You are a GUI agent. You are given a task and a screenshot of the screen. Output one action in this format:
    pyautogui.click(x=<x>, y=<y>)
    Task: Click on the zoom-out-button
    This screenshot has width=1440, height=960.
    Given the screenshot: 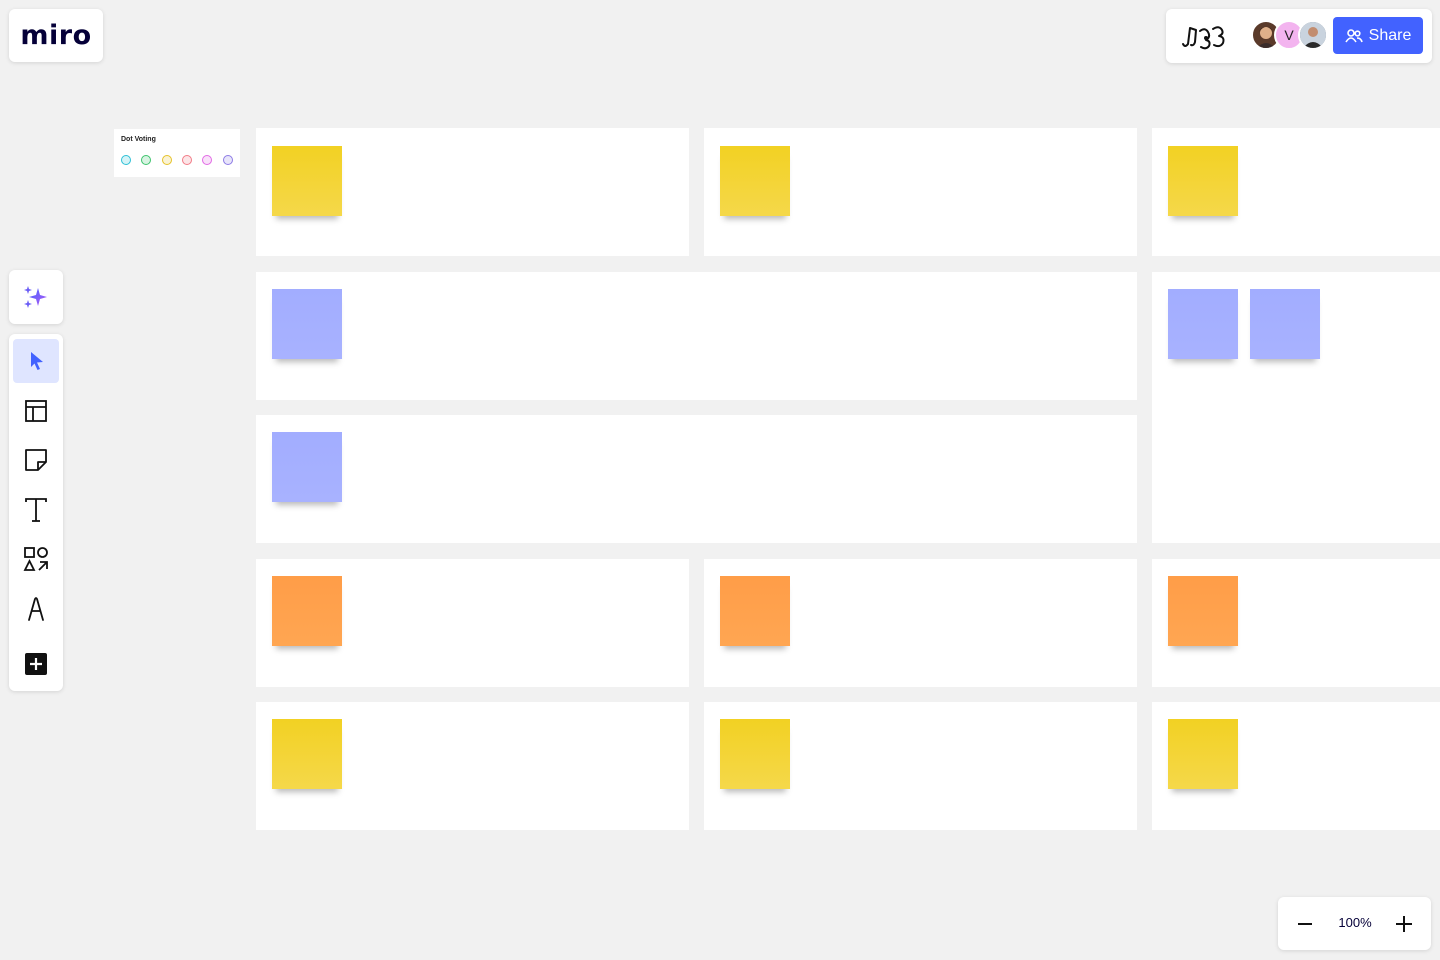 What is the action you would take?
    pyautogui.click(x=1305, y=924)
    